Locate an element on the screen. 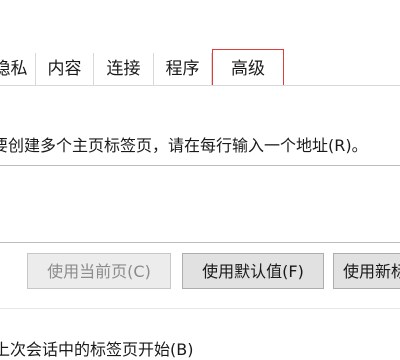  tab-content: 内容 is located at coordinates (65, 69).